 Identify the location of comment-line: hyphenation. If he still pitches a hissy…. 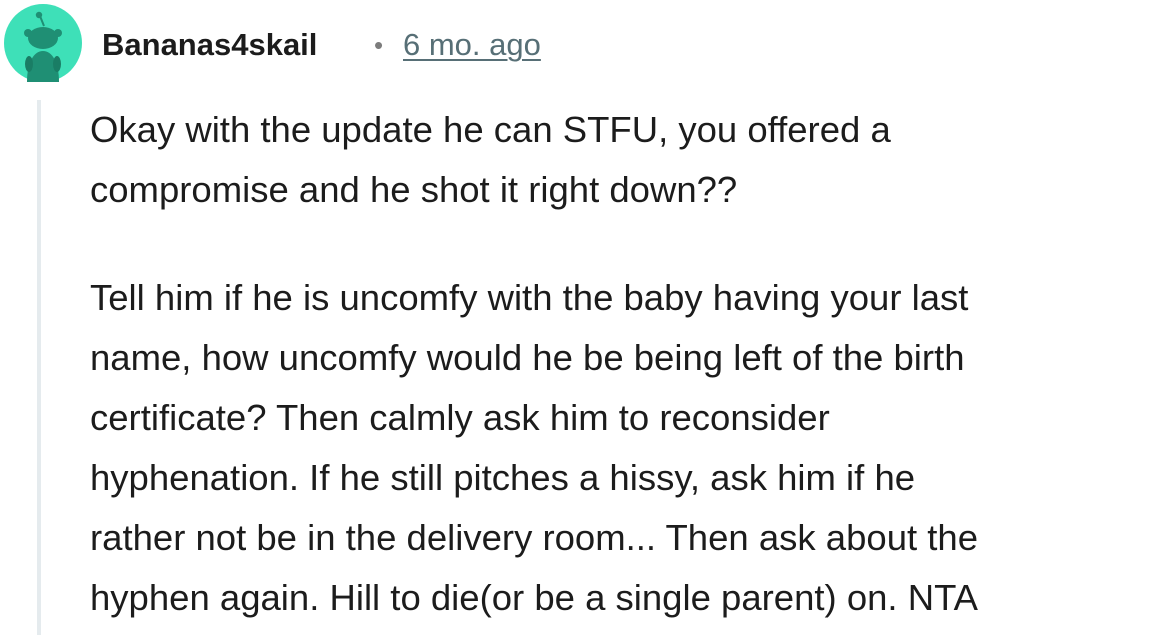
(503, 477).